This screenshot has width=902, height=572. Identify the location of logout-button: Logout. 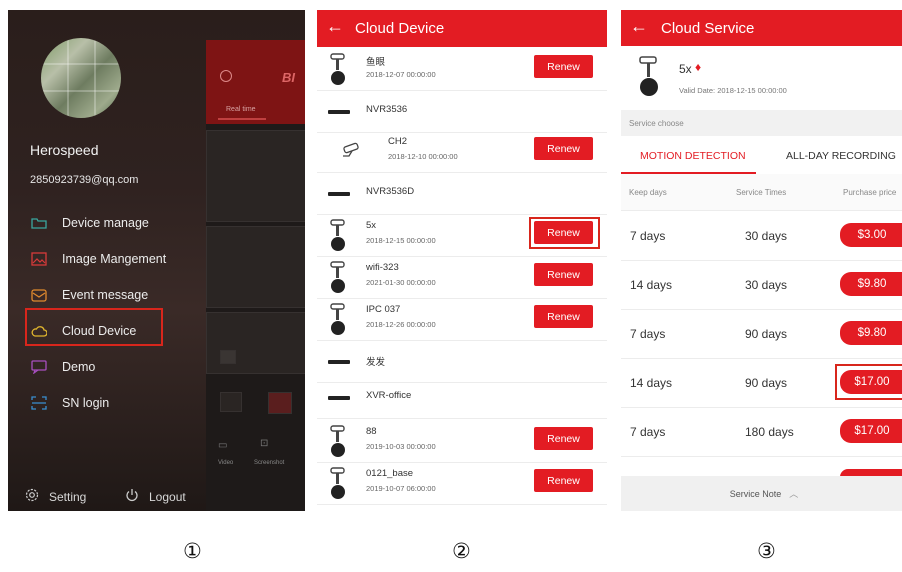
(155, 496).